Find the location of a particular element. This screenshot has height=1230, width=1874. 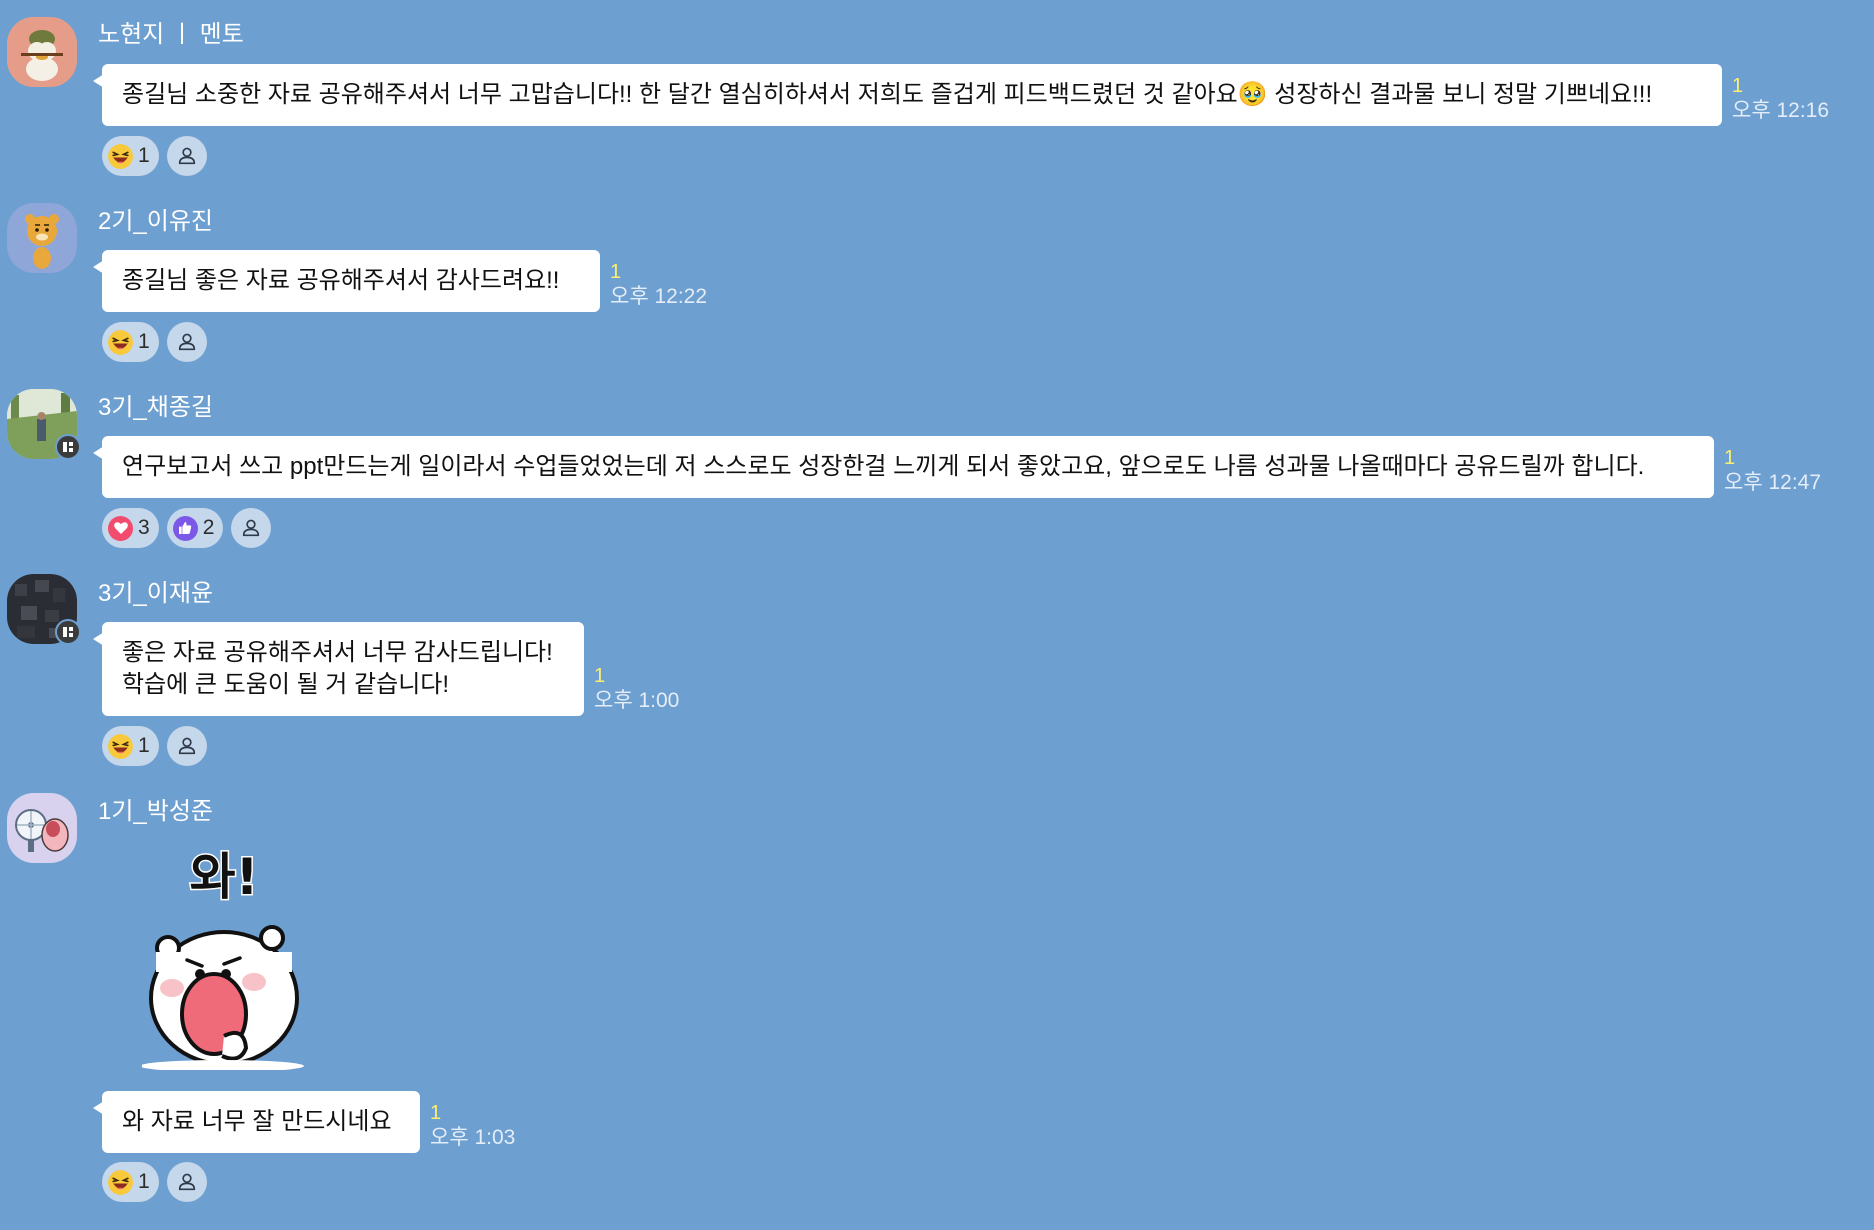

message-meta: 1 오후 12:16 is located at coordinates (1780, 100).